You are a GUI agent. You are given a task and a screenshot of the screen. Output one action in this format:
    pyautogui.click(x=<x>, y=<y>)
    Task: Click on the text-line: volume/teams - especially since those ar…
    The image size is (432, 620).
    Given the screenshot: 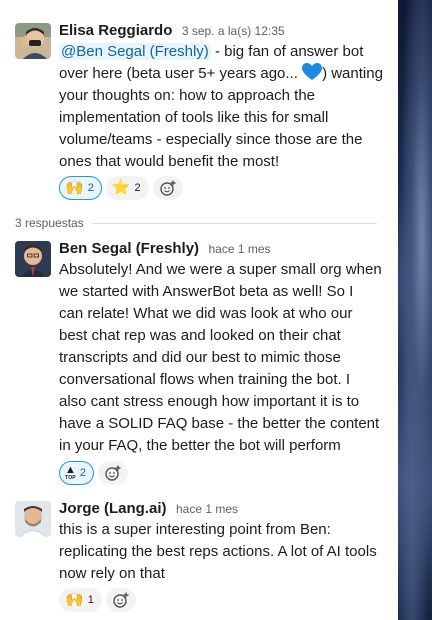 What is the action you would take?
    pyautogui.click(x=211, y=139)
    